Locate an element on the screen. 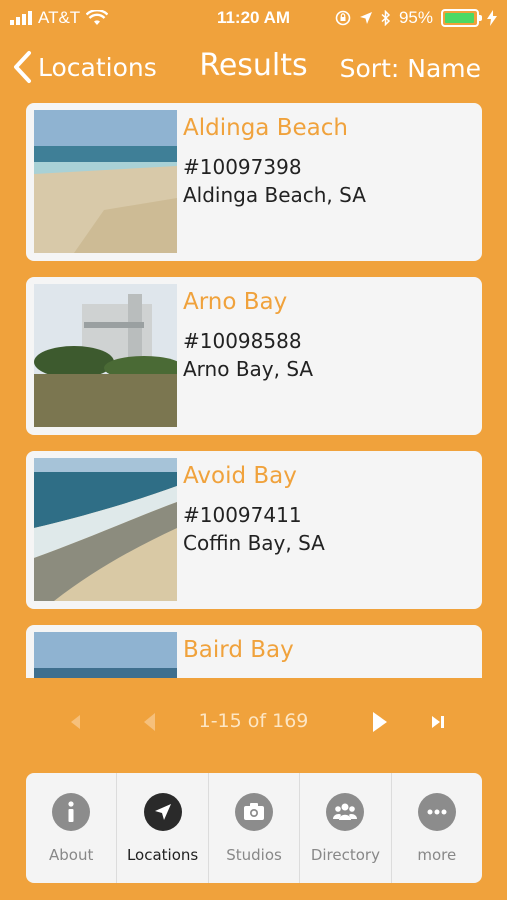  result-title: Baird Bay is located at coordinates (238, 650).